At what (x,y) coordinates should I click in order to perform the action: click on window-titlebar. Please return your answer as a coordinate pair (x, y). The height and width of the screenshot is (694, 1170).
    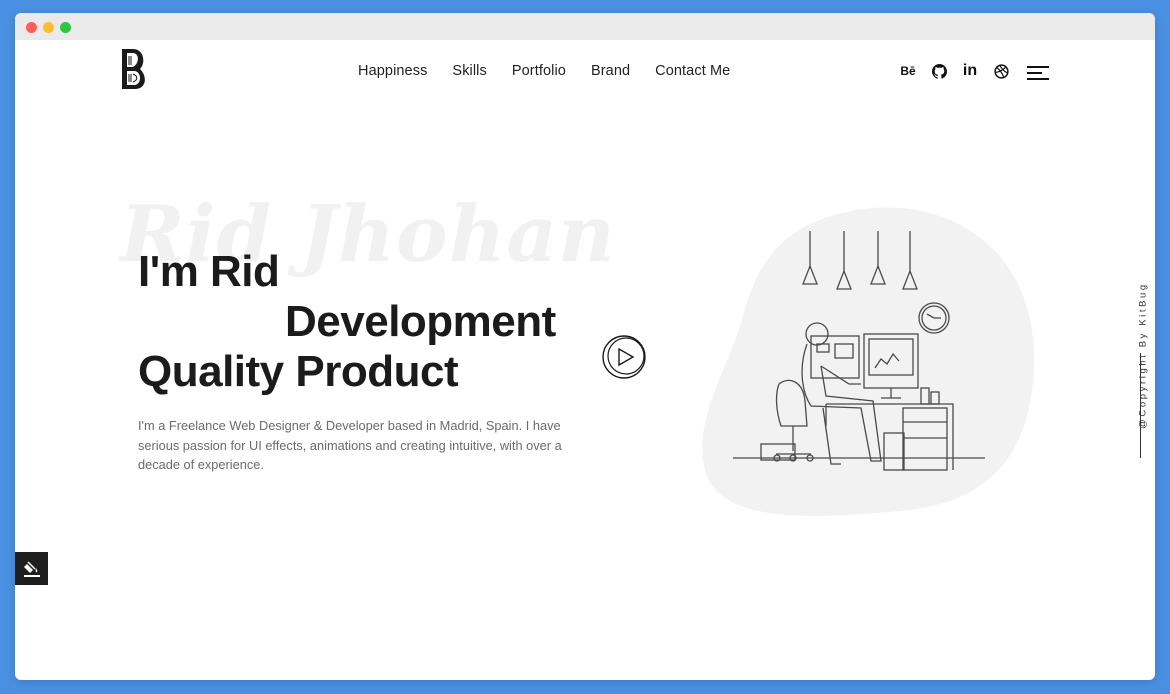
    Looking at the image, I should click on (585, 26).